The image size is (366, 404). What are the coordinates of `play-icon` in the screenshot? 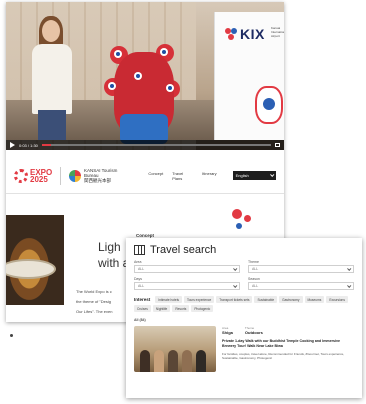 It's located at (12, 145).